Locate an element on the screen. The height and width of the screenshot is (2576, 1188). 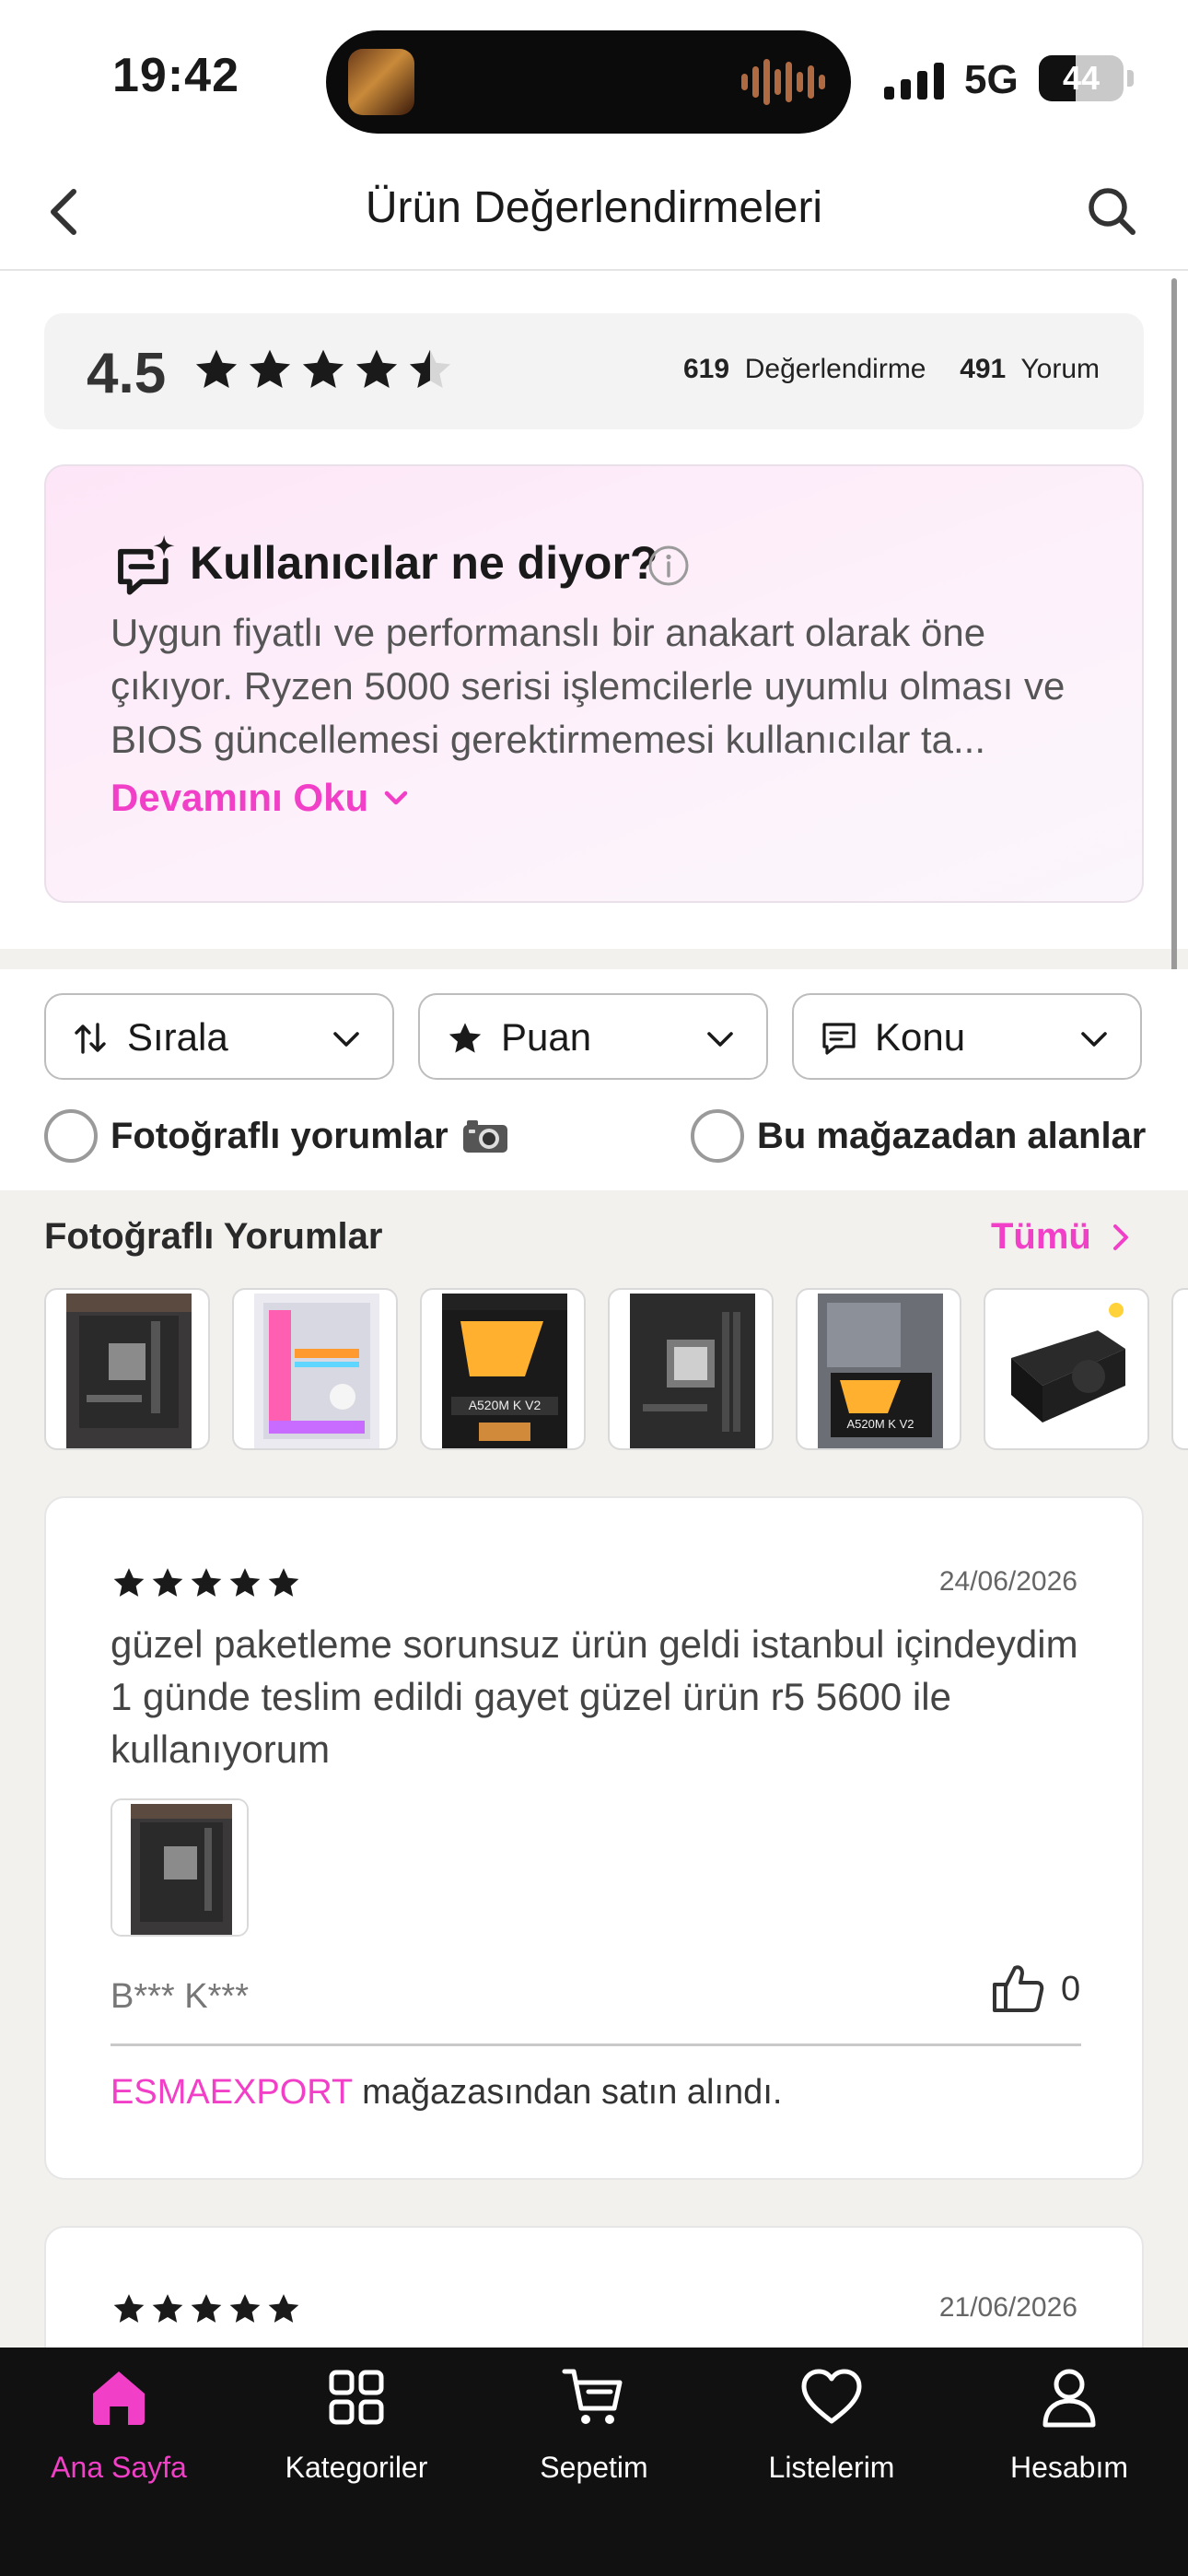
sort-dropdown: Sırala is located at coordinates (219, 1036).